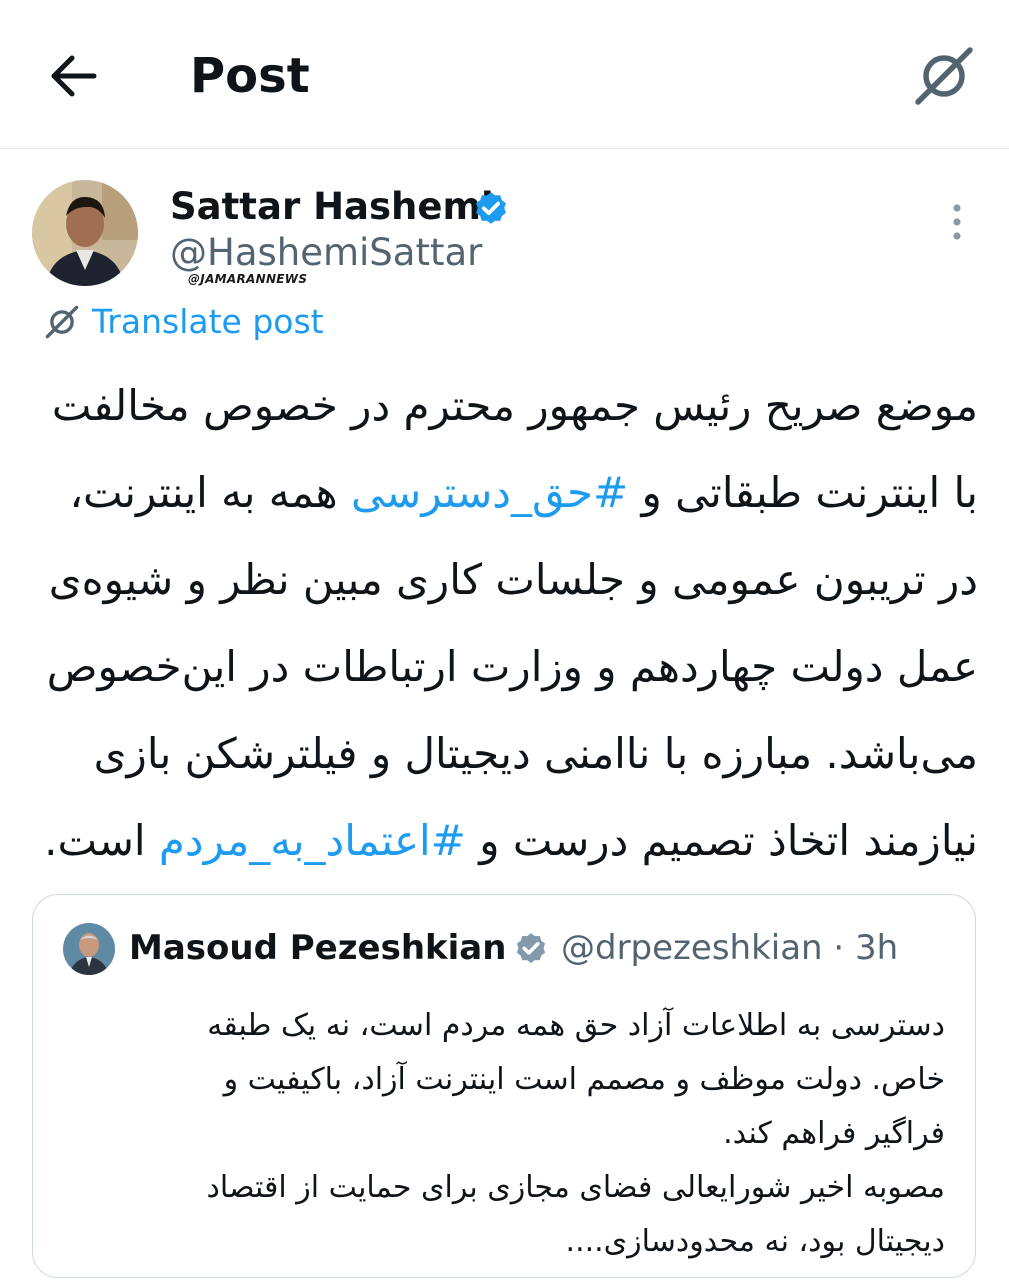 The width and height of the screenshot is (1009, 1280). I want to click on more-vertical-icon, so click(957, 222).